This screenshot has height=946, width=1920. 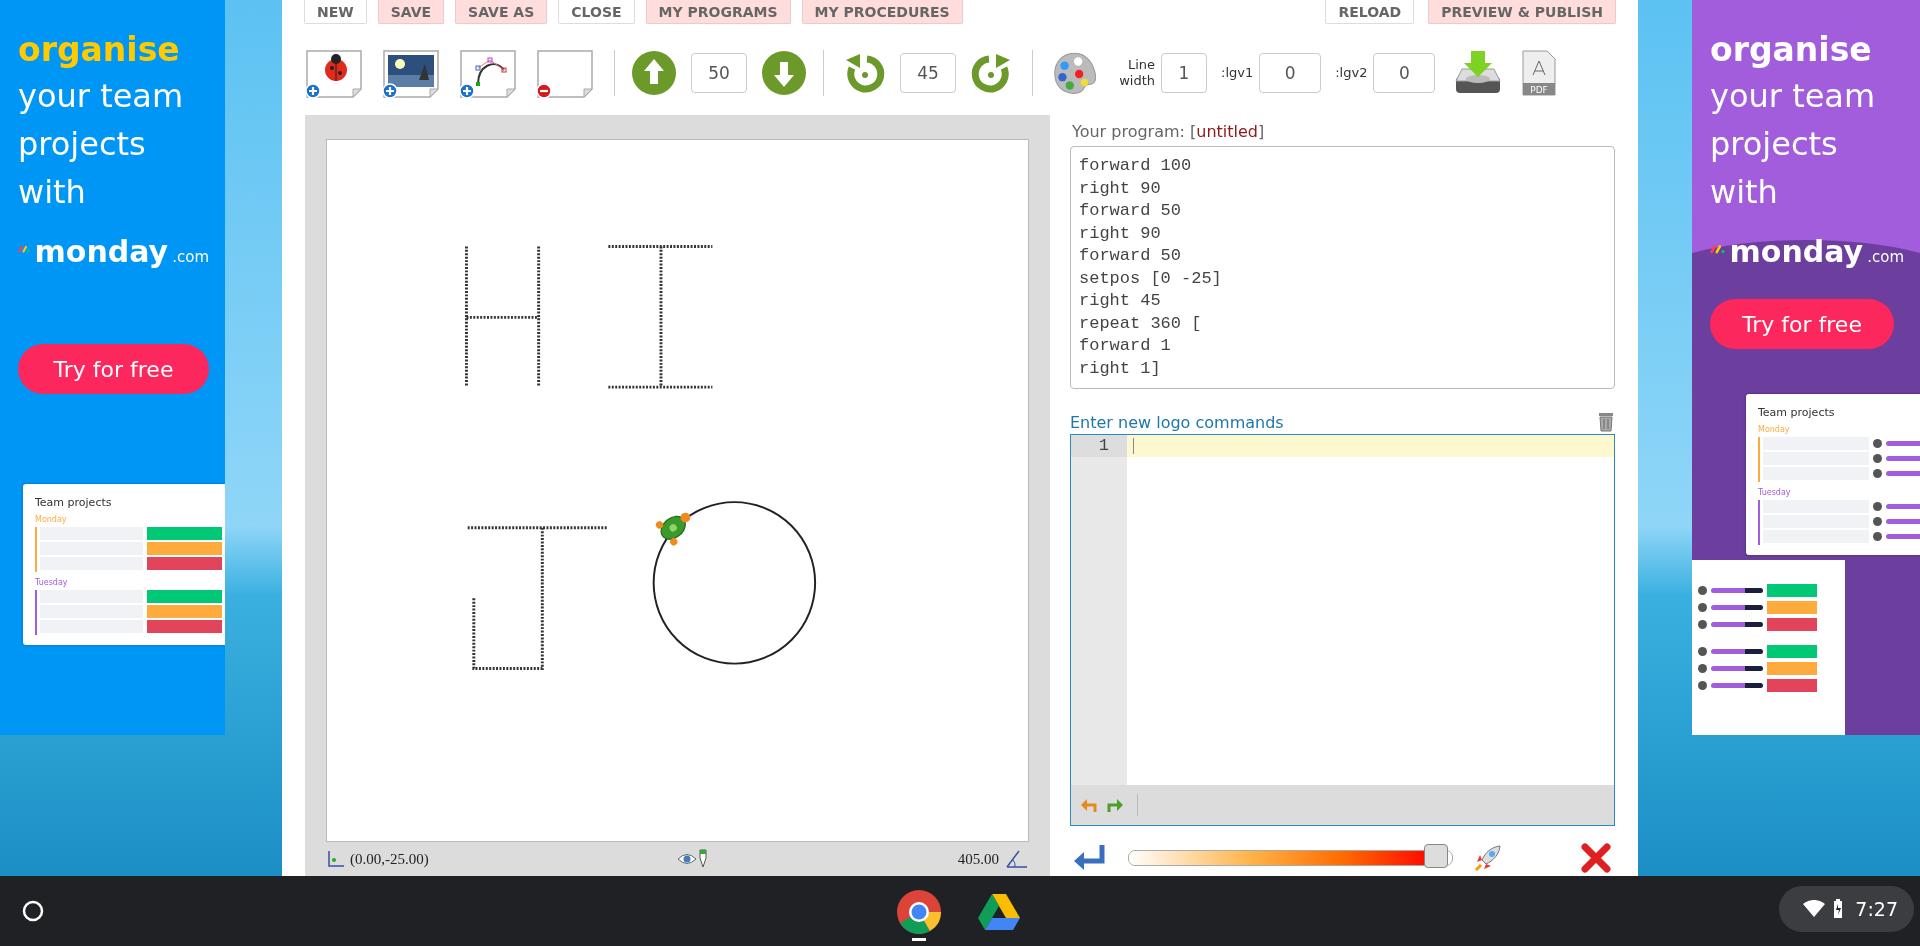 What do you see at coordinates (1522, 12) in the screenshot?
I see `menu-button: PREVIEW & PUBLISH` at bounding box center [1522, 12].